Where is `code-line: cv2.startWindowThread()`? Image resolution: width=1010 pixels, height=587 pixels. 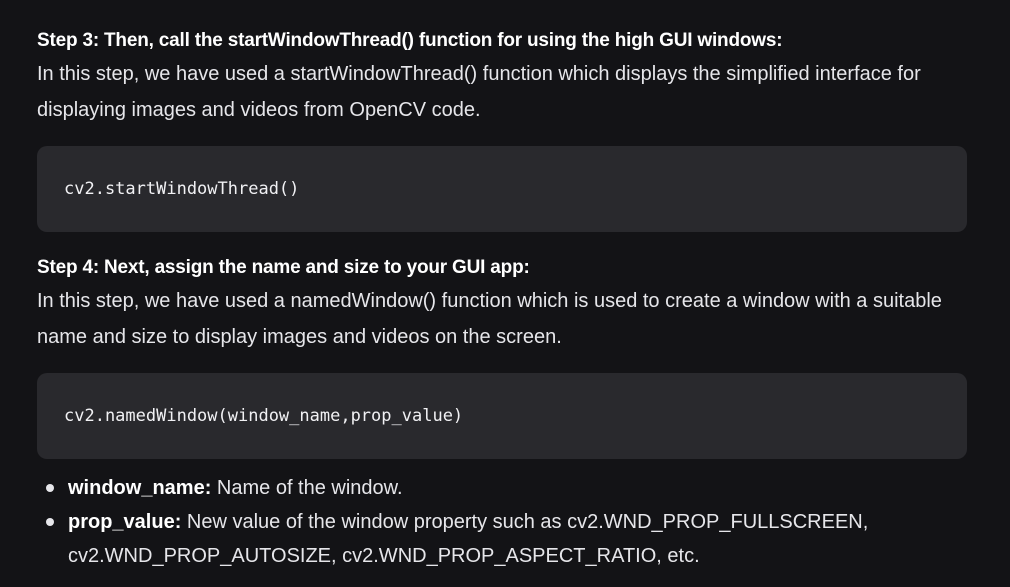
code-line: cv2.startWindowThread() is located at coordinates (182, 189).